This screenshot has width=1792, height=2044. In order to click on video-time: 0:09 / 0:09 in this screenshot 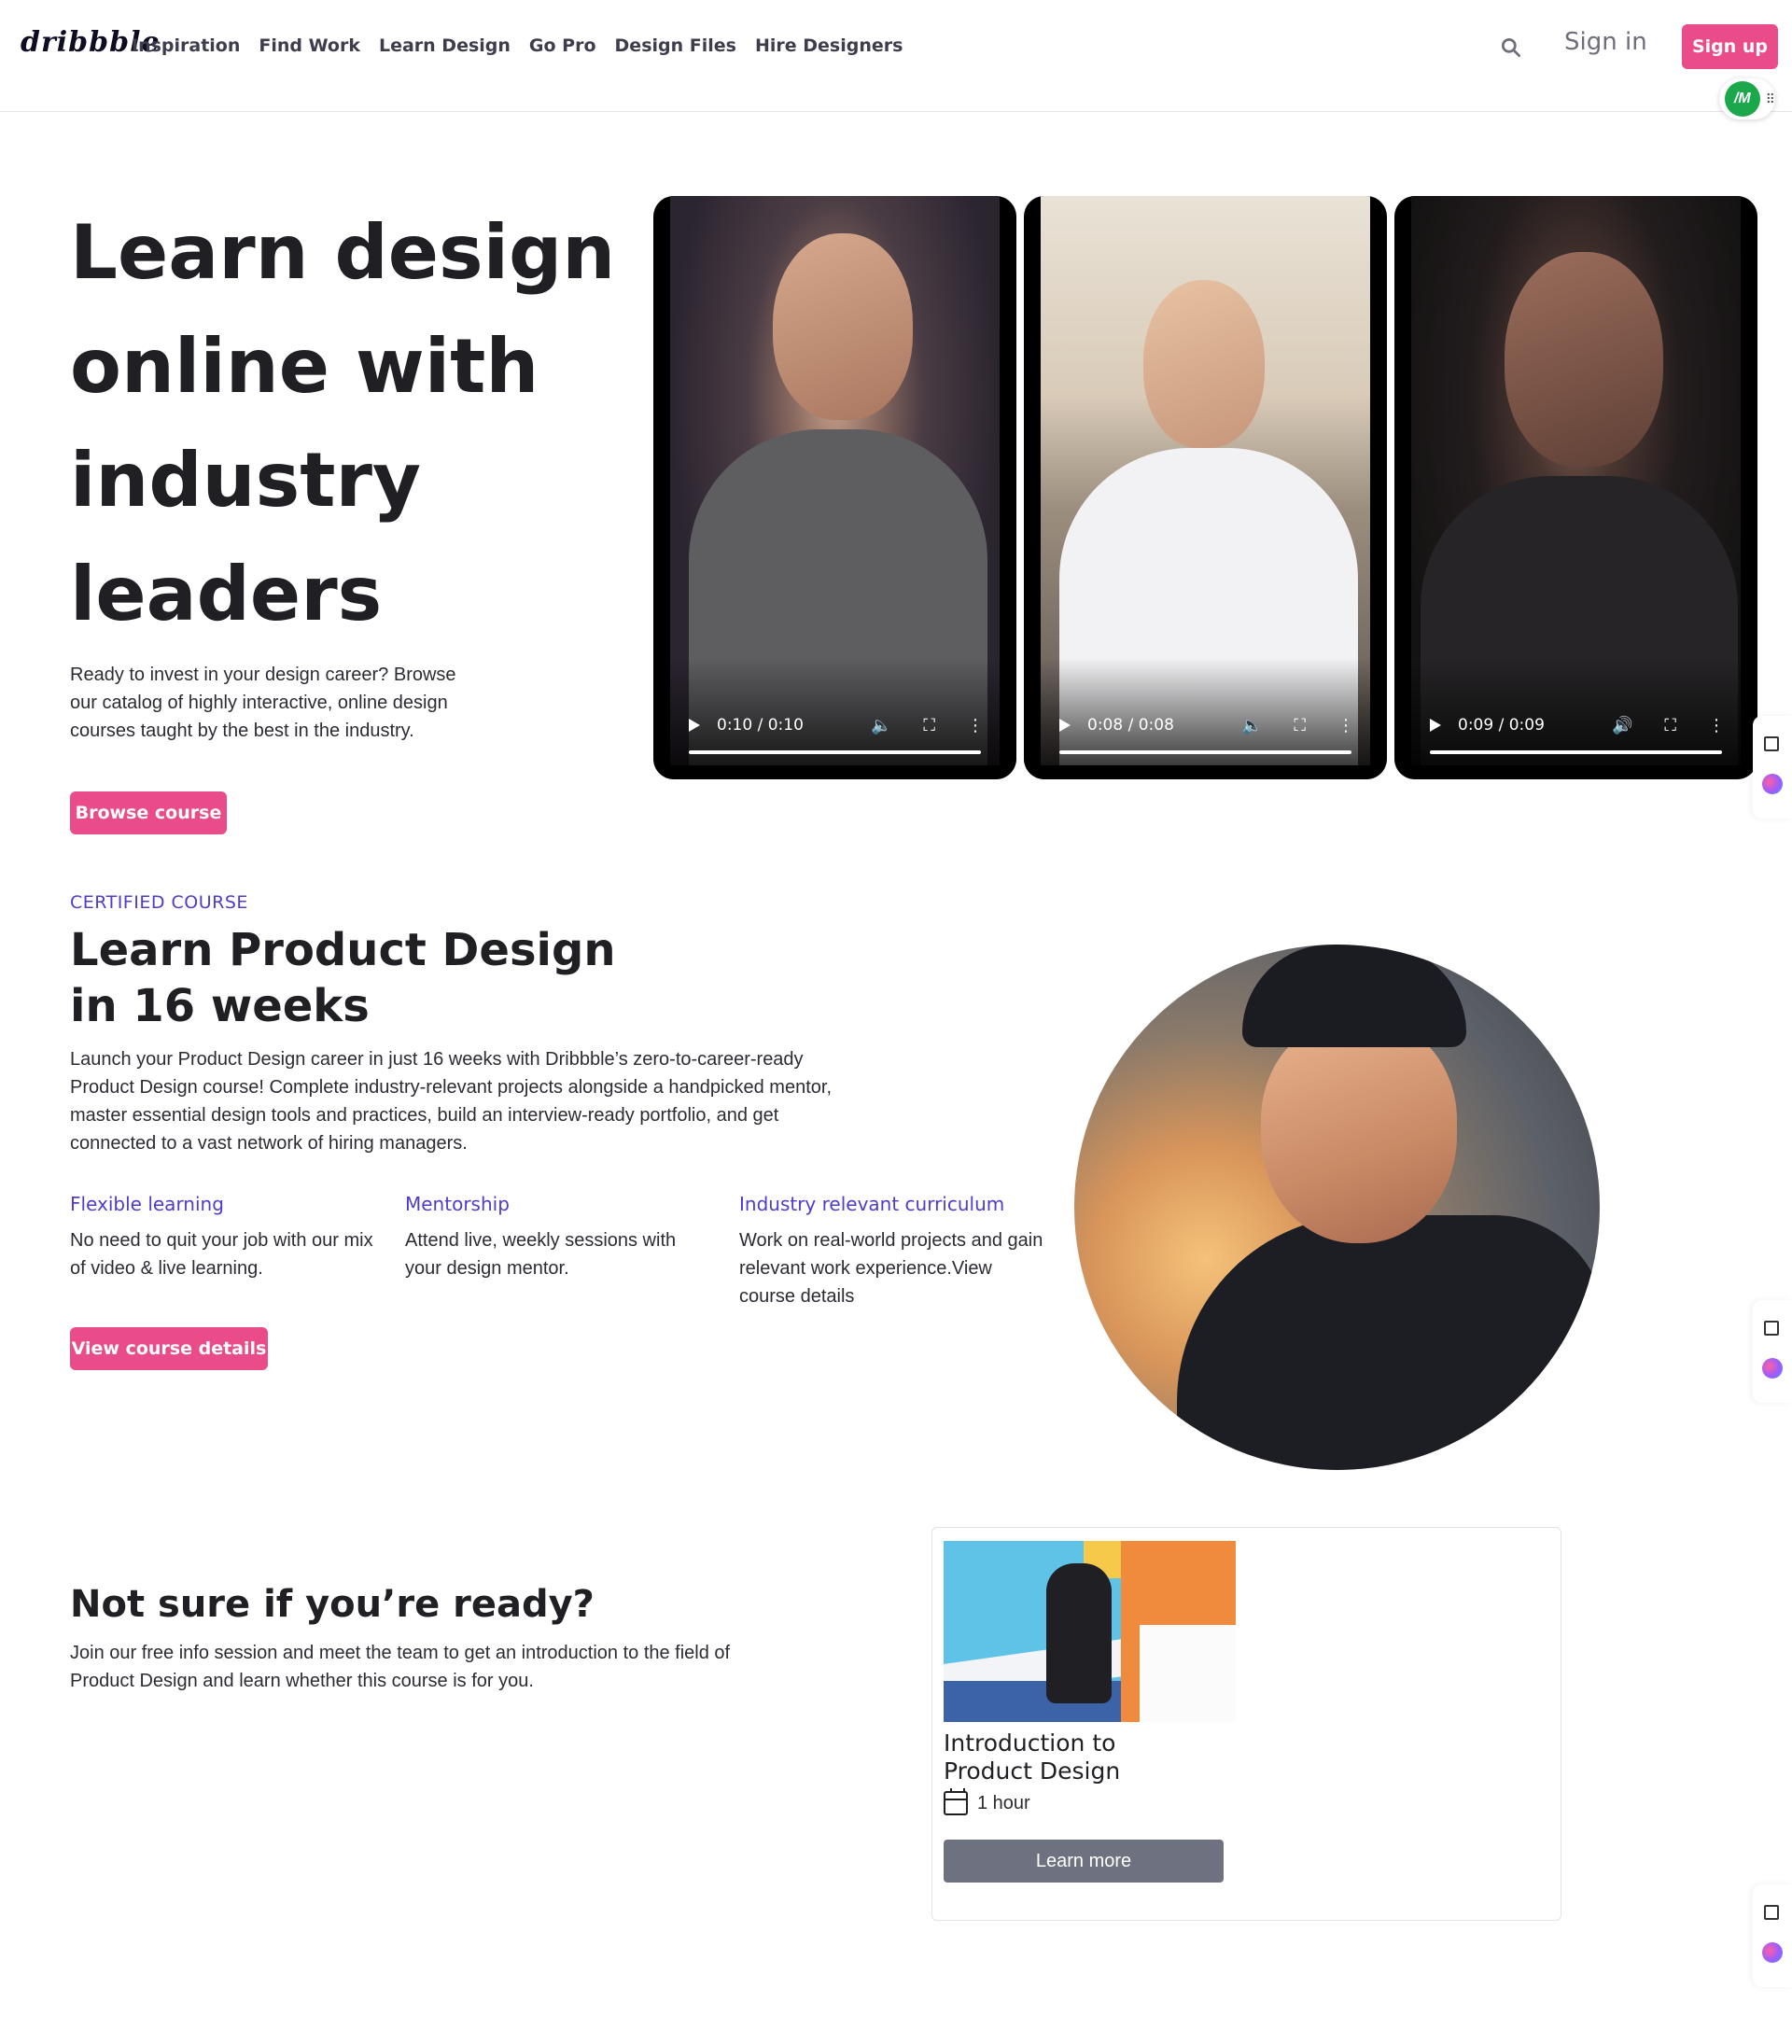, I will do `click(1501, 725)`.